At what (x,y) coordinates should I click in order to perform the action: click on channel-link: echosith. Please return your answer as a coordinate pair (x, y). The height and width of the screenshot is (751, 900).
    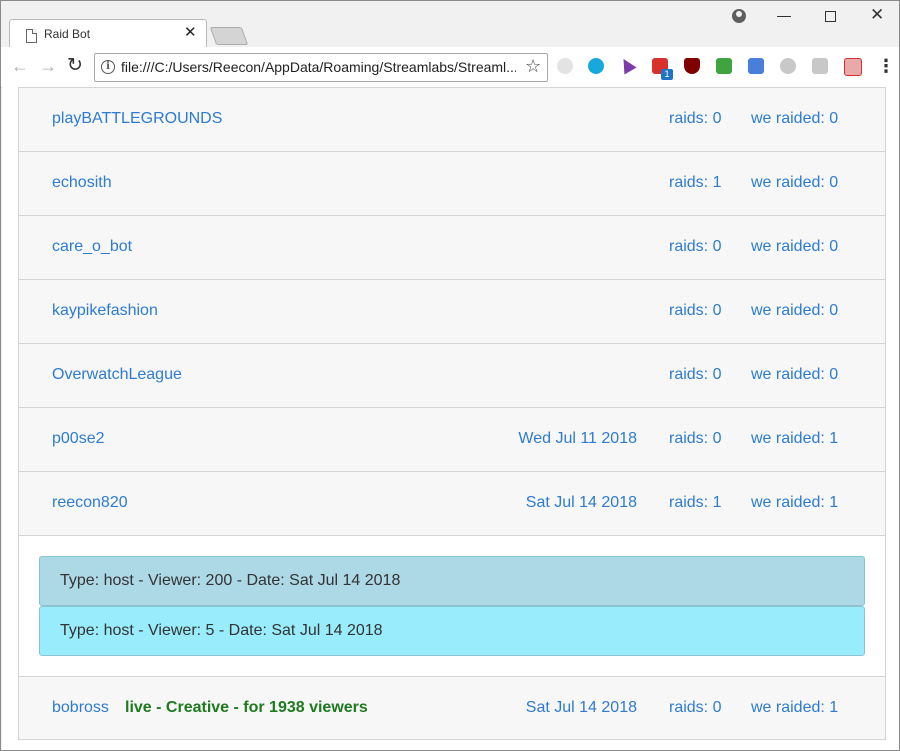
    Looking at the image, I should click on (82, 183).